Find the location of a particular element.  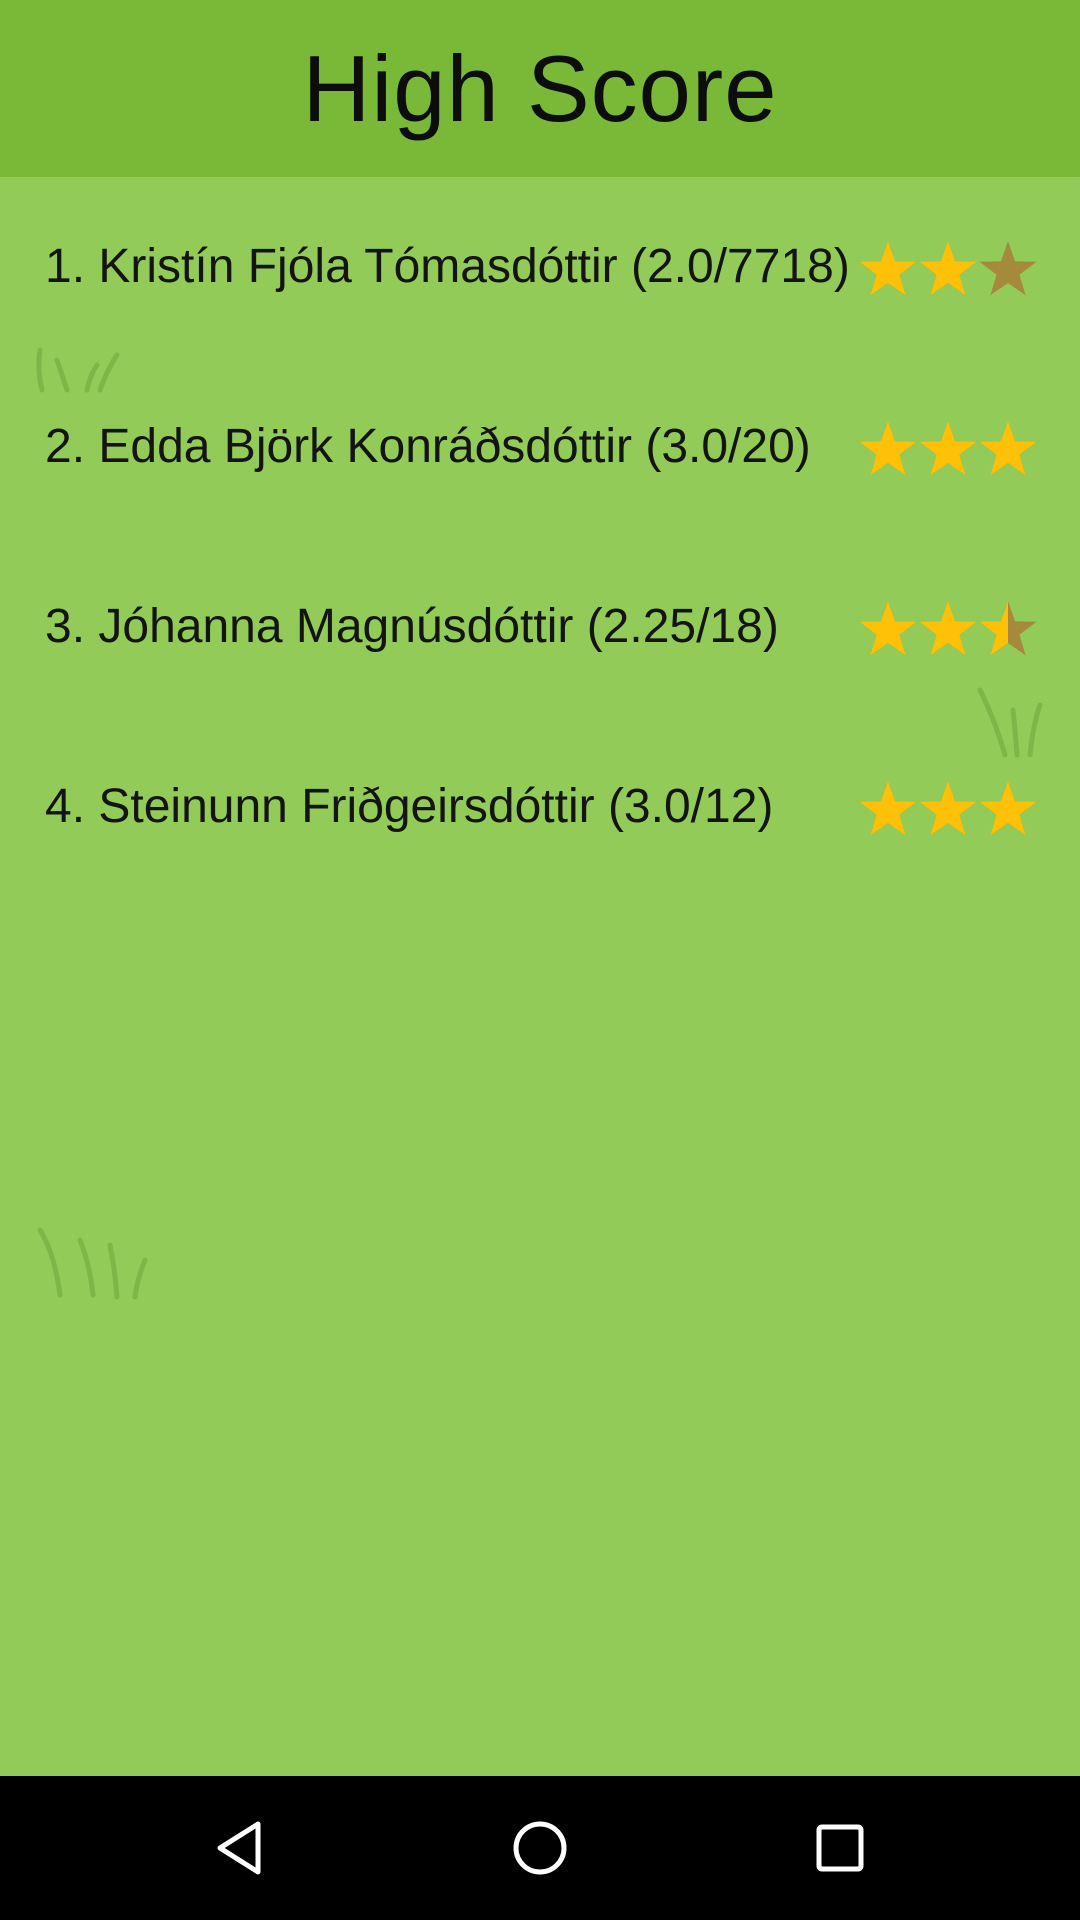

home-circle-icon is located at coordinates (540, 1848).